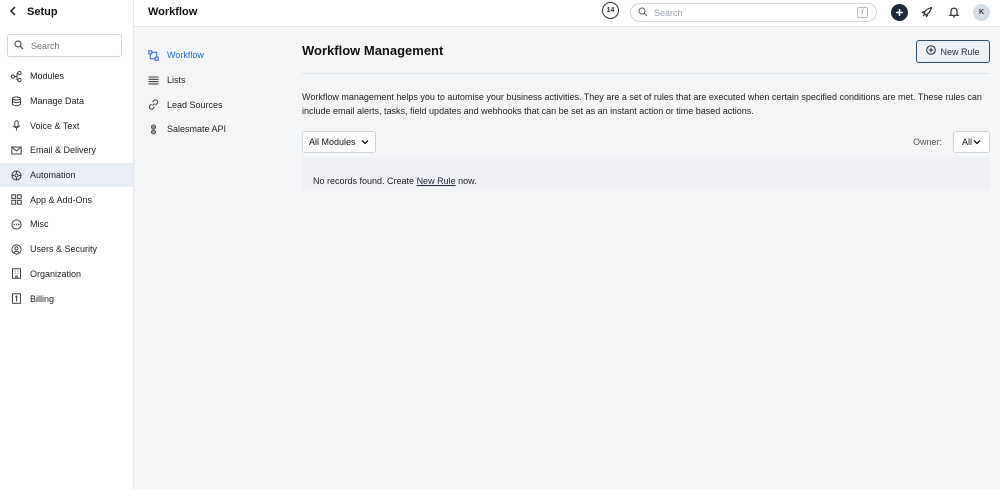  I want to click on sidebar-item-app-addons: App & Add-Ons, so click(66, 199).